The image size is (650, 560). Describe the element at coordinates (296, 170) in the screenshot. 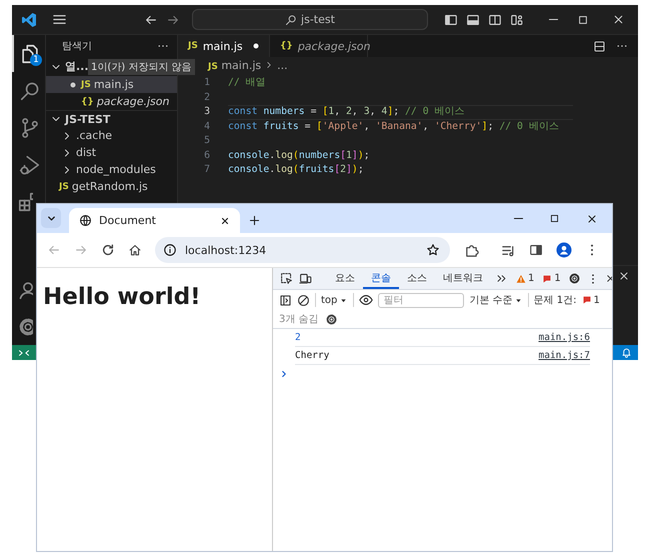

I see `code-line: console.log(fruits[2]);` at that location.